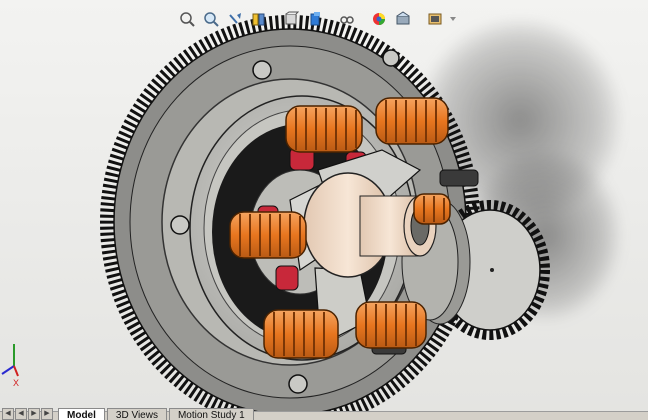  Describe the element at coordinates (34, 414) in the screenshot. I see `tab-scroll-next-icon: ▶` at that location.